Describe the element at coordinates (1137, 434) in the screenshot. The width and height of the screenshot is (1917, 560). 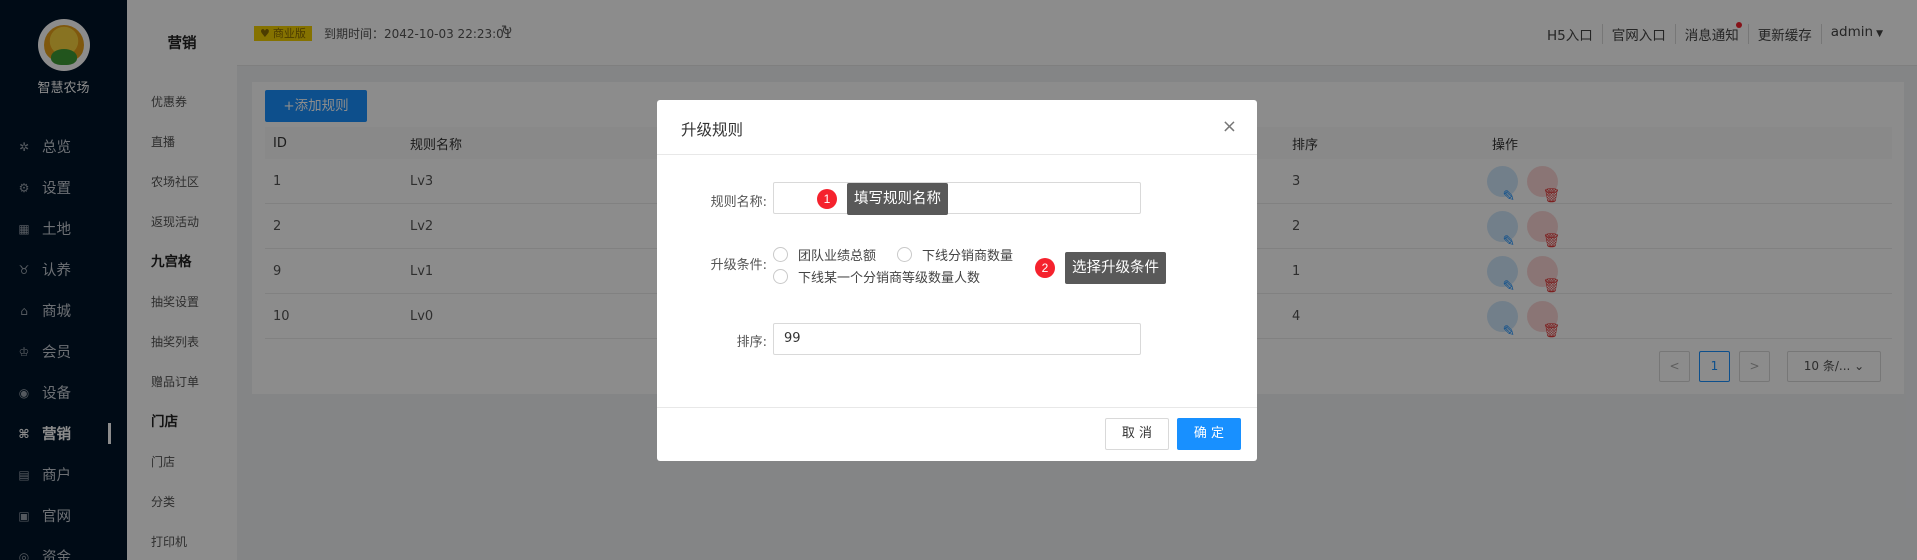
I see `cancel-button: 取 消` at that location.